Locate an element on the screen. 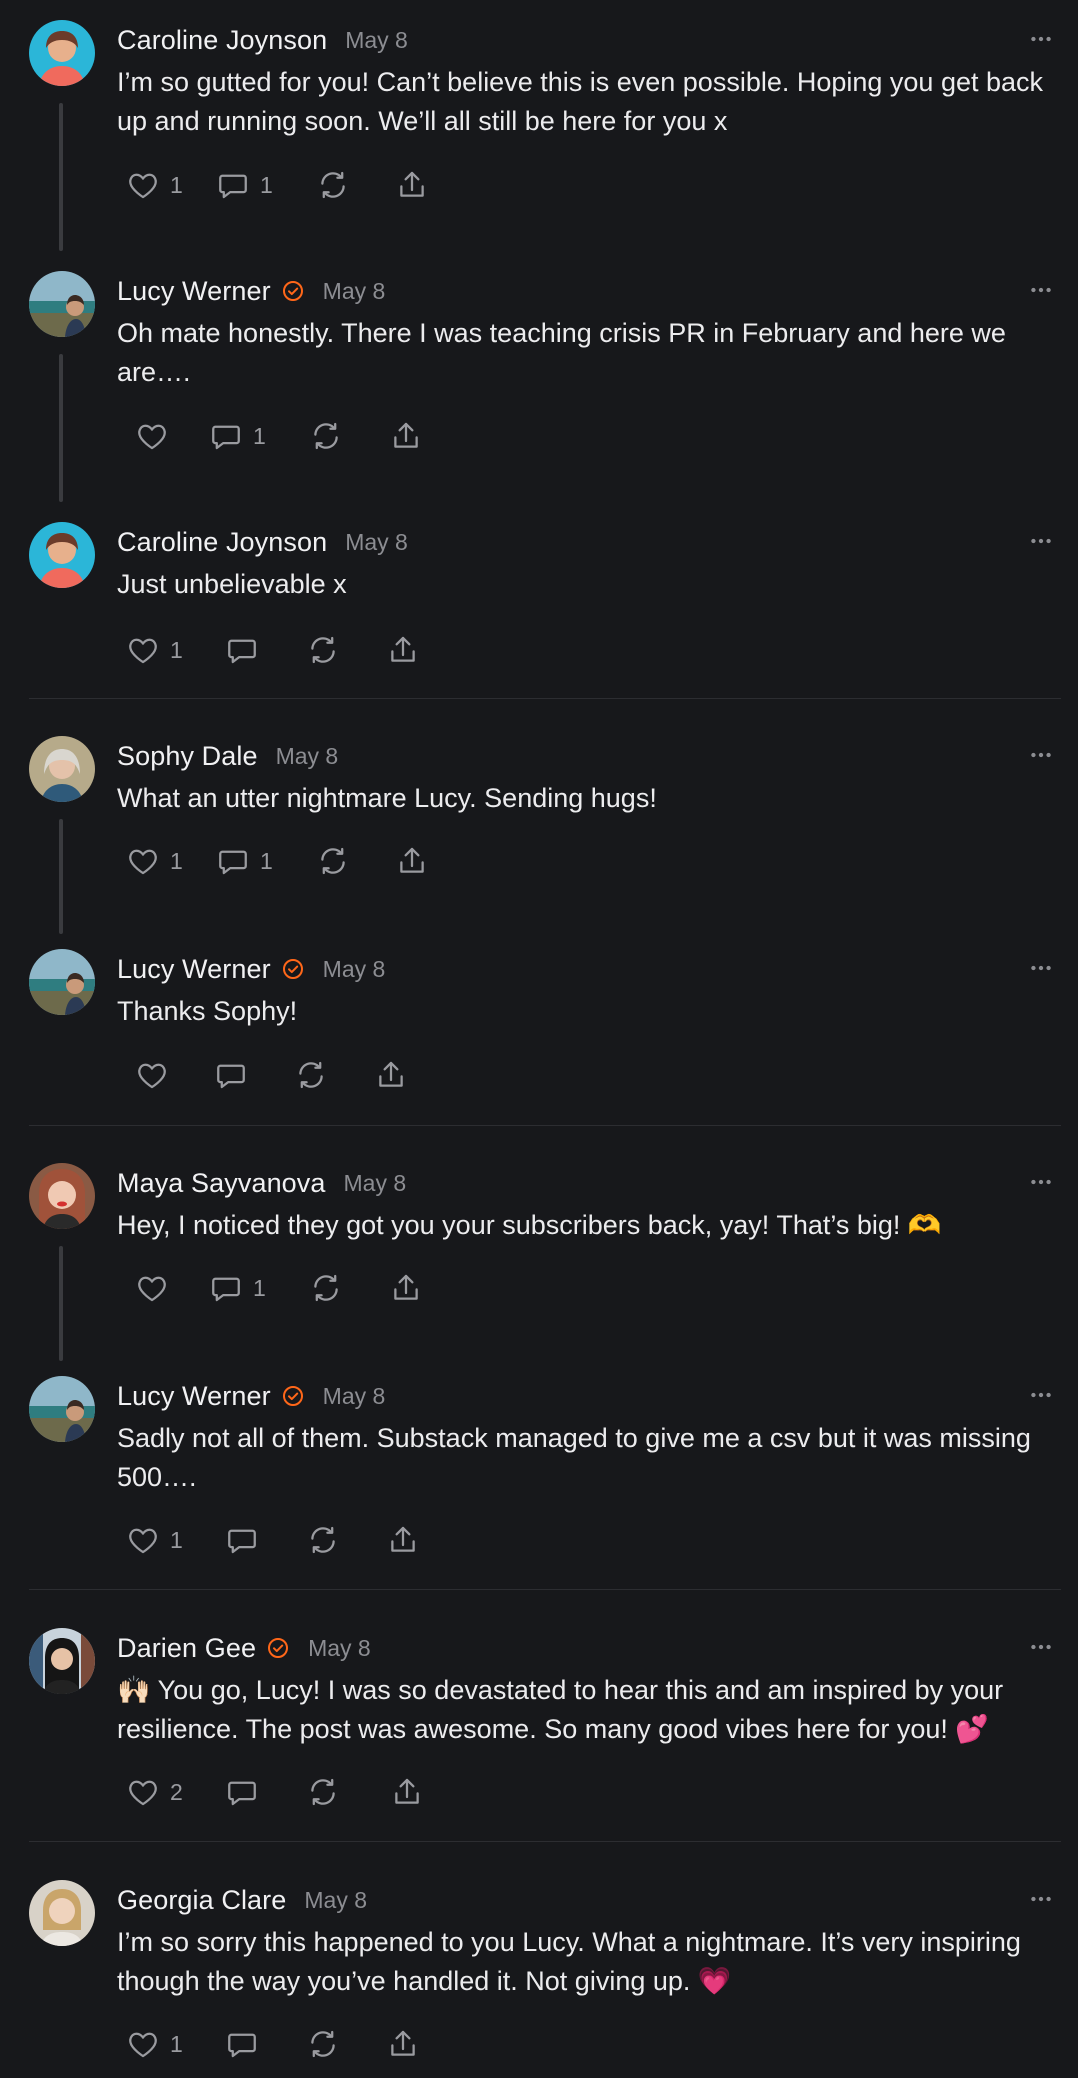 The image size is (1078, 2078). like-button: 2 is located at coordinates (175, 1792).